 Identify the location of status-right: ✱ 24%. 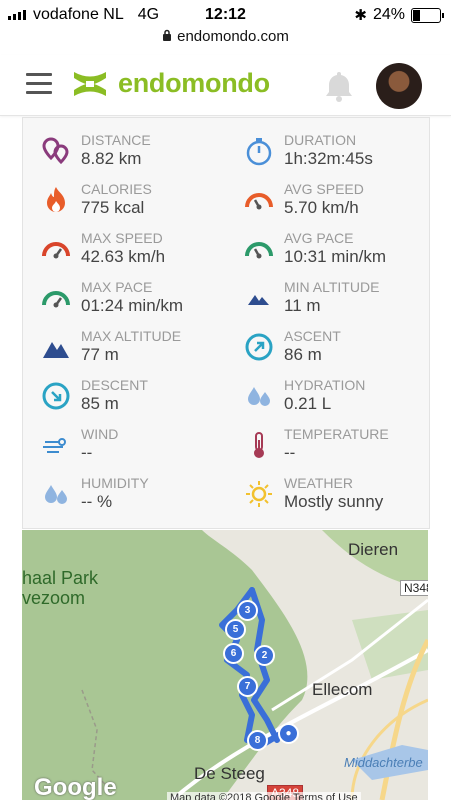
(399, 15).